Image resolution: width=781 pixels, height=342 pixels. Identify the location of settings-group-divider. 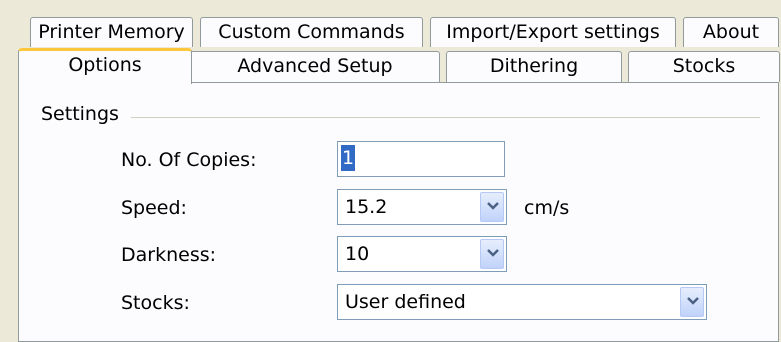
(445, 117).